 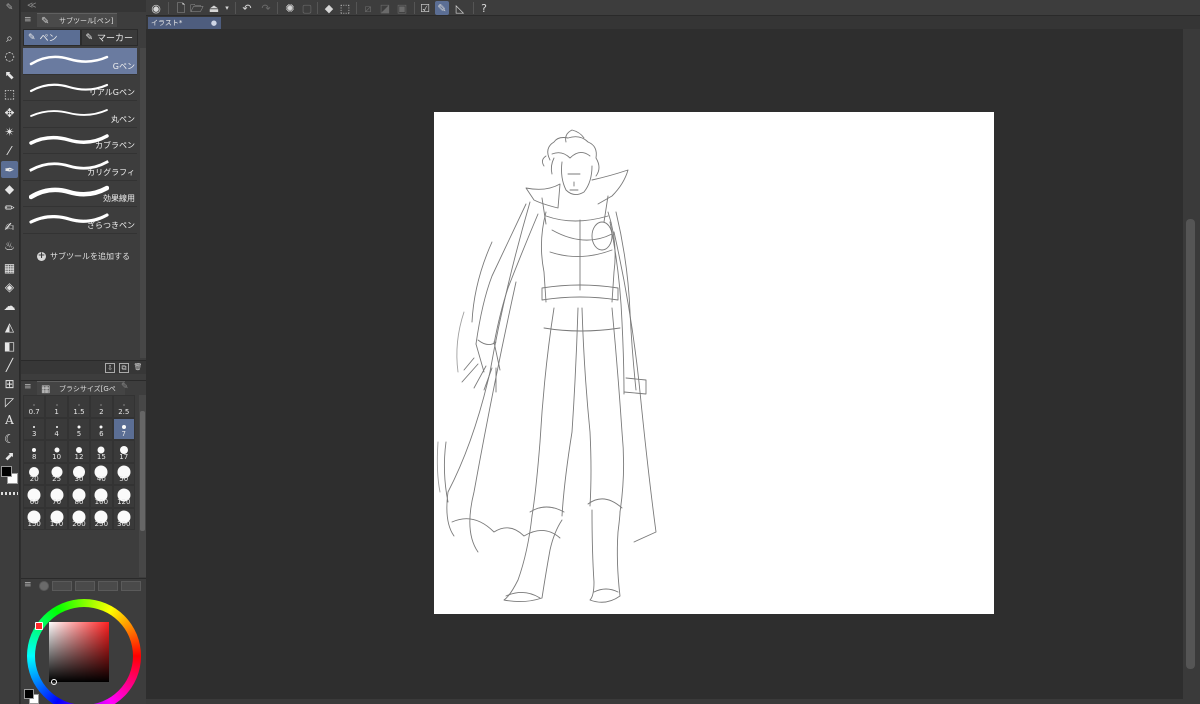 I want to click on pen-tool-icon: ✒, so click(x=9, y=169).